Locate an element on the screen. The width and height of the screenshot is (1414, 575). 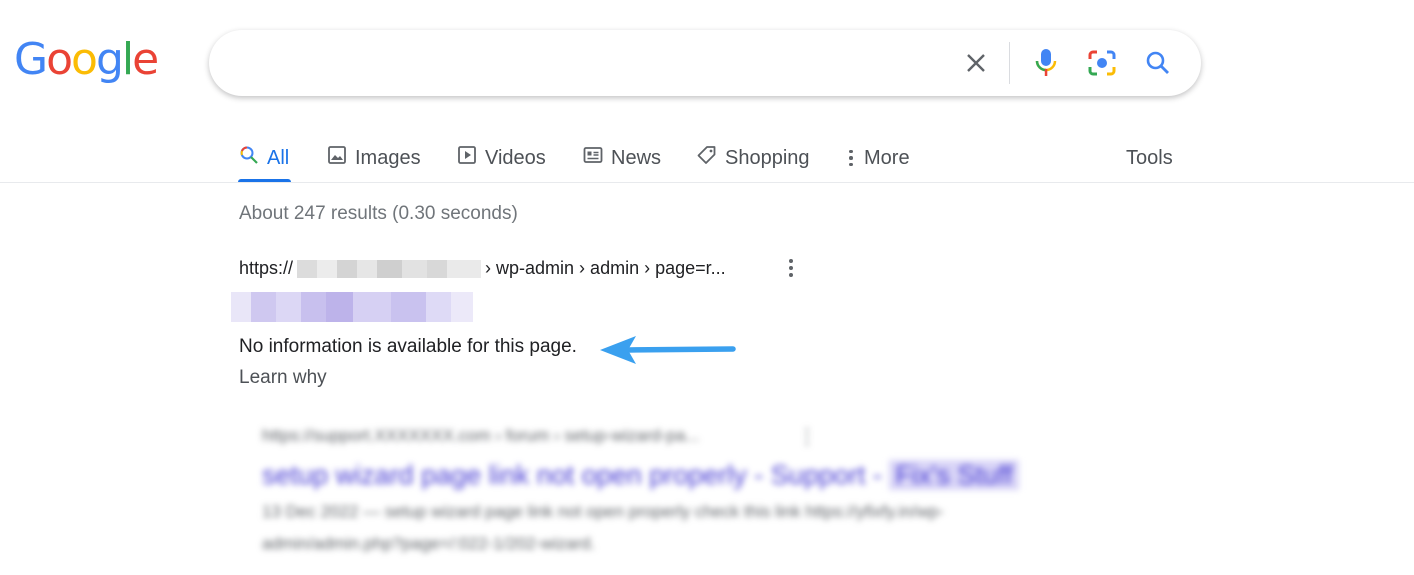
tab-label: Shopping is located at coordinates (767, 157).